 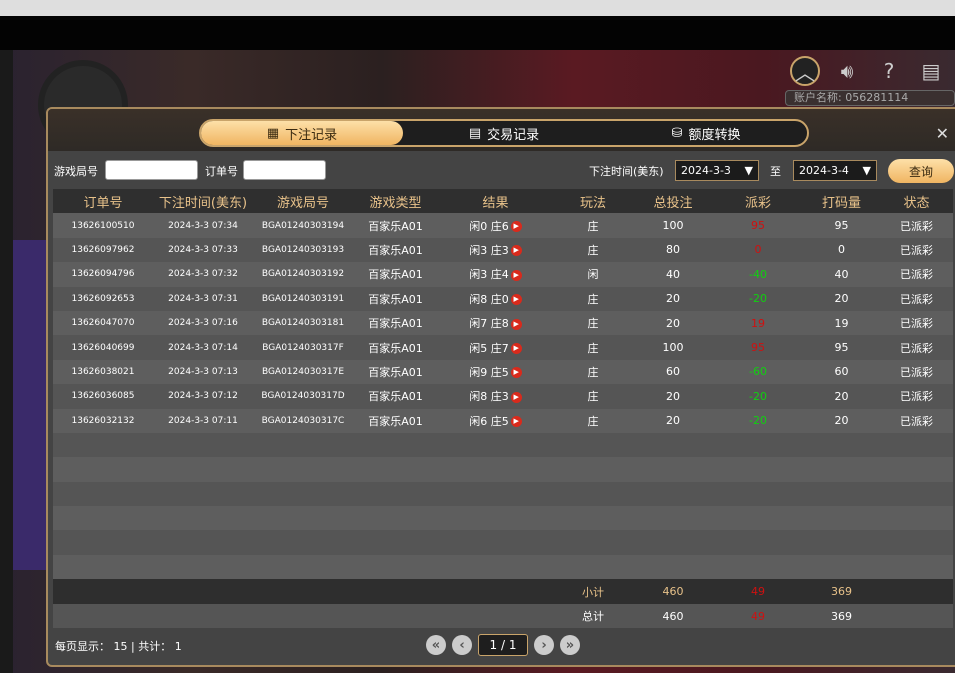 I want to click on dropdown-arrow-icon: ▼, so click(x=866, y=170).